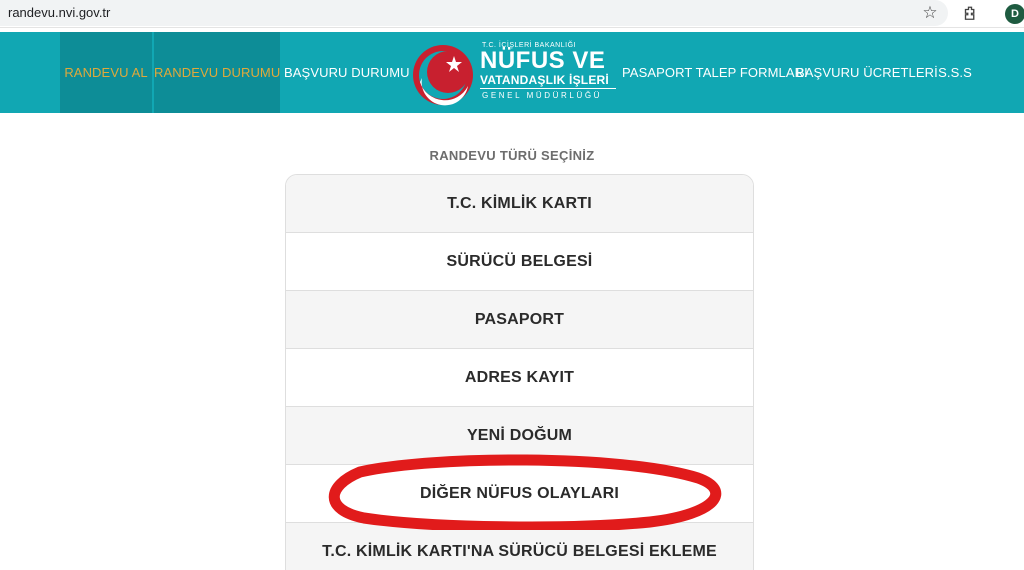  What do you see at coordinates (217, 72) in the screenshot?
I see `nav-randevu-durumu: RANDEVU DURUMU` at bounding box center [217, 72].